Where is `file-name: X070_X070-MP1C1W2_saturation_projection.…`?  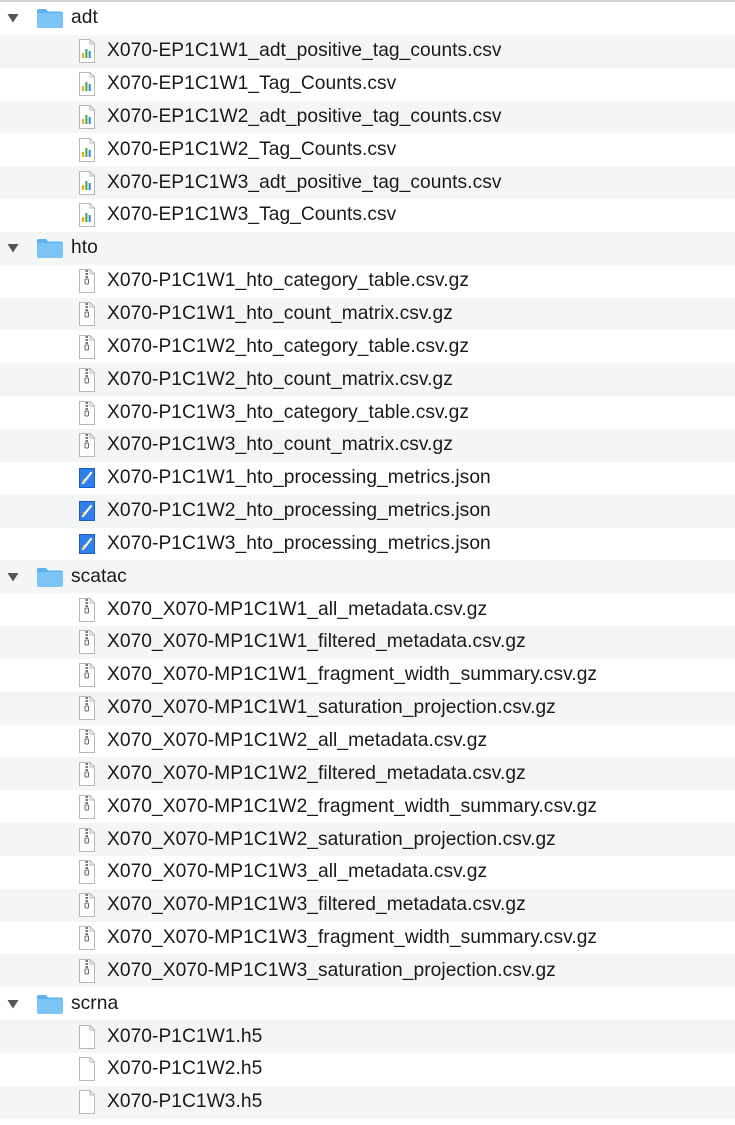 file-name: X070_X070-MP1C1W2_saturation_projection.… is located at coordinates (331, 839).